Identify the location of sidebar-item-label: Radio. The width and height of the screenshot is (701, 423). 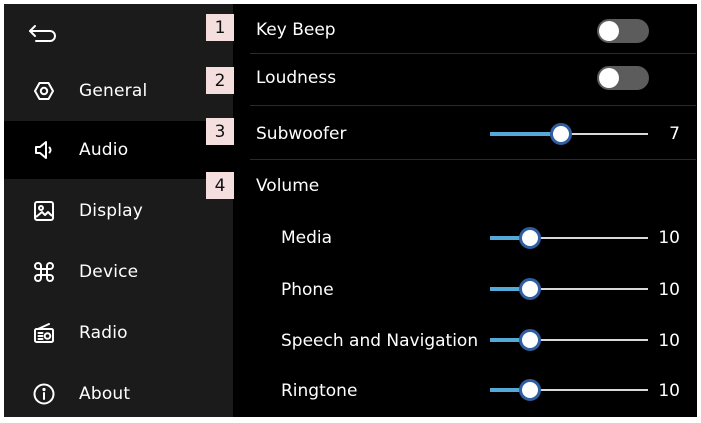
(103, 333).